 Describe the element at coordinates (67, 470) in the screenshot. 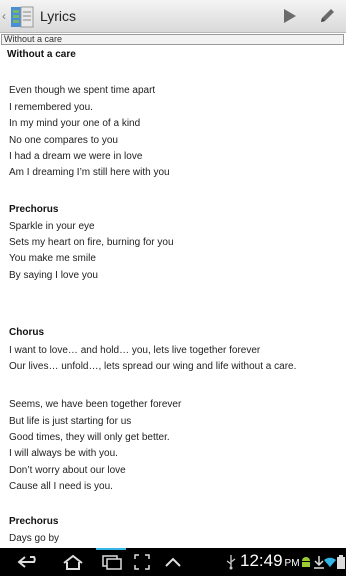

I see `lyric-line: Don’t worry about our love` at that location.